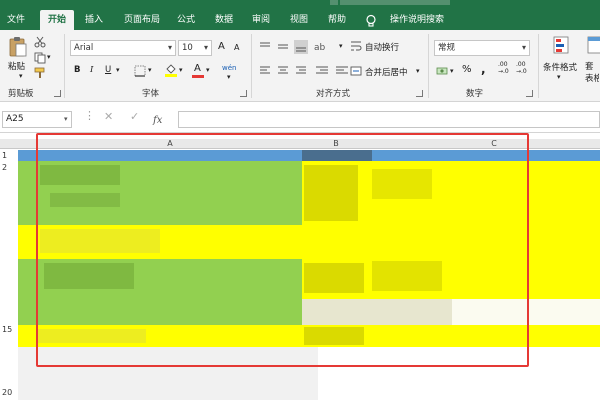  I want to click on accounting-format-icon, so click(442, 71).